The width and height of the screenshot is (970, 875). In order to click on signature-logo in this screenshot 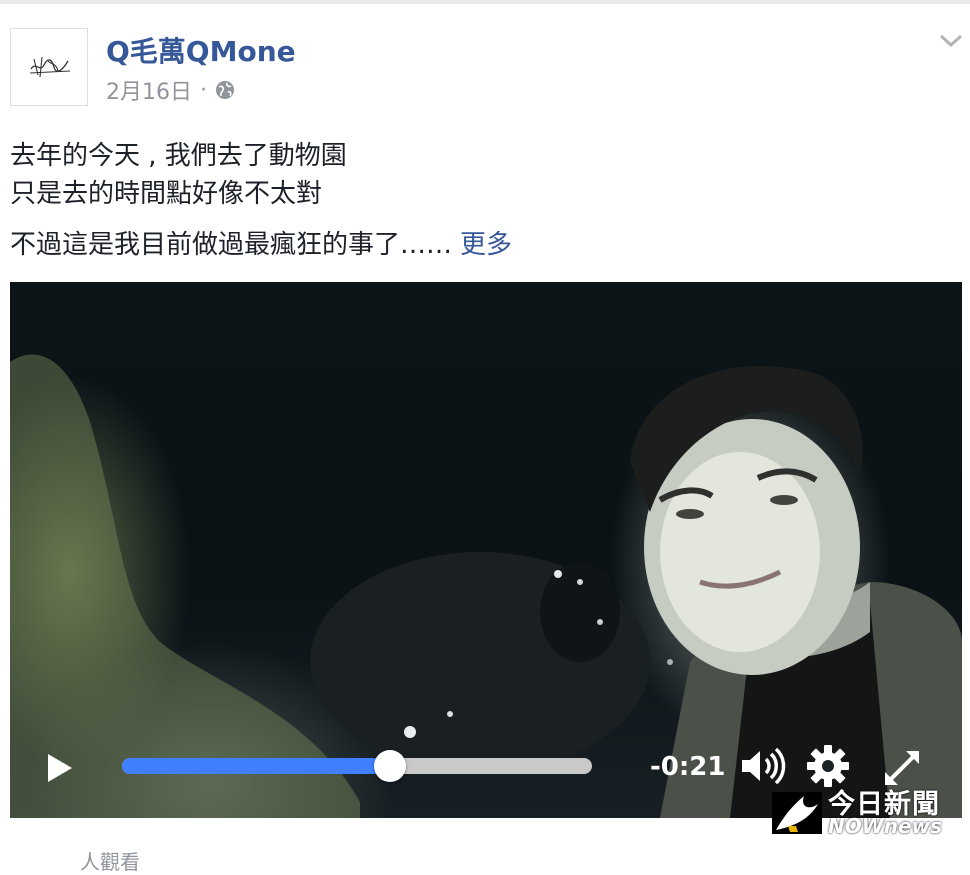, I will do `click(50, 67)`.